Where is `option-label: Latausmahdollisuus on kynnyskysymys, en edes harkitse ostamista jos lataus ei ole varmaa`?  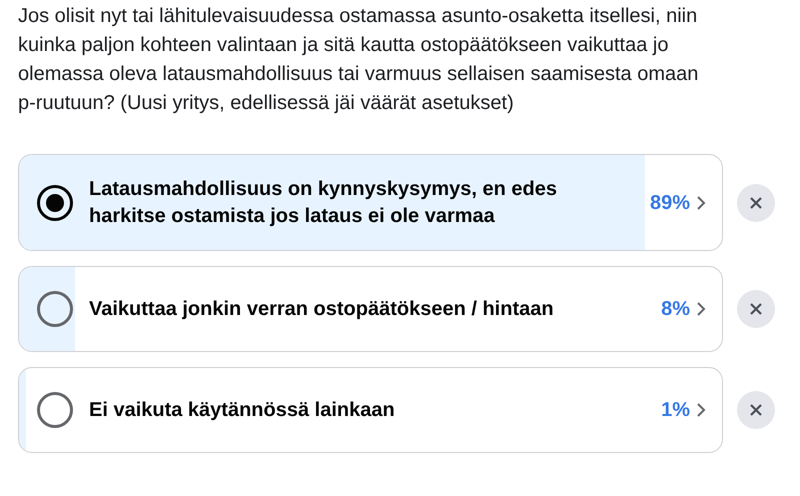
option-label: Latausmahdollisuus on kynnyskysymys, en edes harkitse ostamista jos lataus ei ole varmaa is located at coordinates (323, 202).